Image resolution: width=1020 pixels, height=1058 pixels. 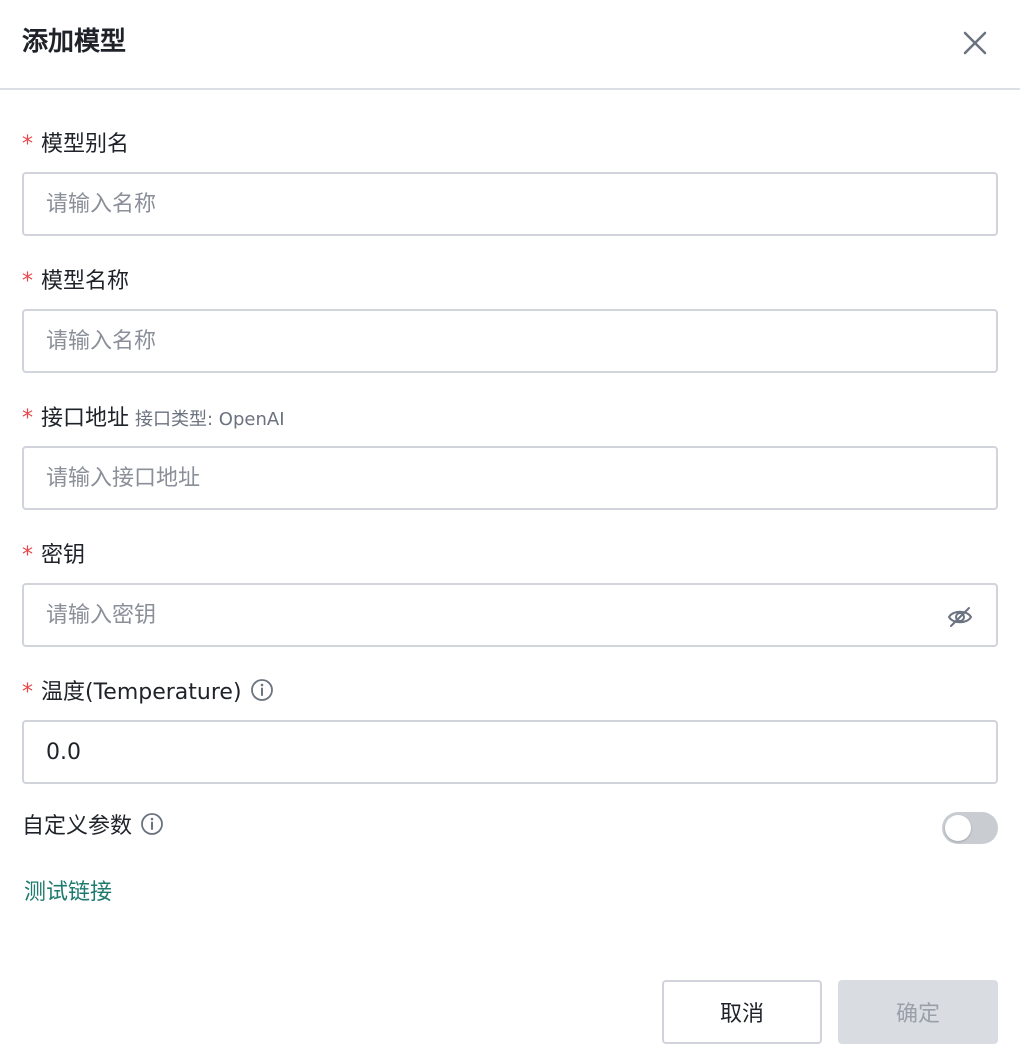 I want to click on key-input-wrapper, so click(x=510, y=615).